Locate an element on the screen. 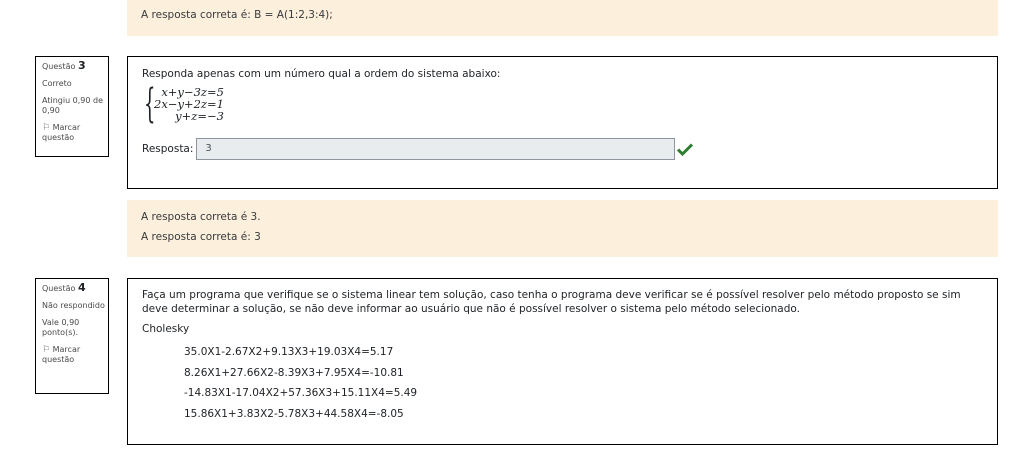 This screenshot has height=471, width=1015. question-3-grade: Atingiu 0,90 de 0,90 is located at coordinates (73, 105).